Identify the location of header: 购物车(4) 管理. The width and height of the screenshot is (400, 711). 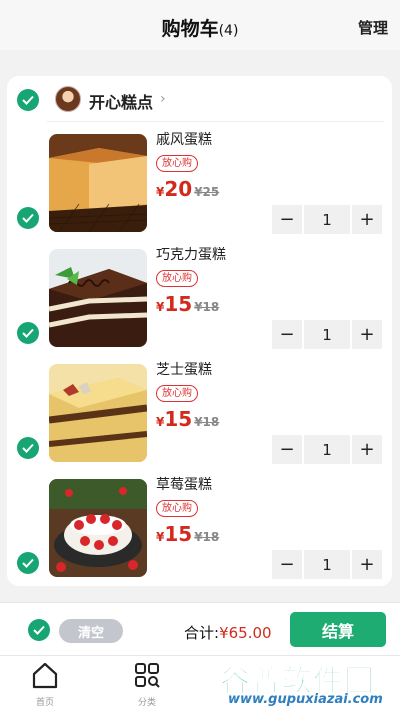
(200, 25).